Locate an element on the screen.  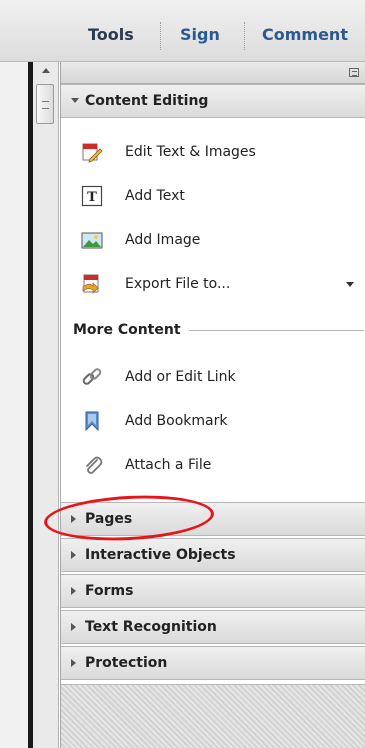
tool-label: Edit Text & Images is located at coordinates (190, 152).